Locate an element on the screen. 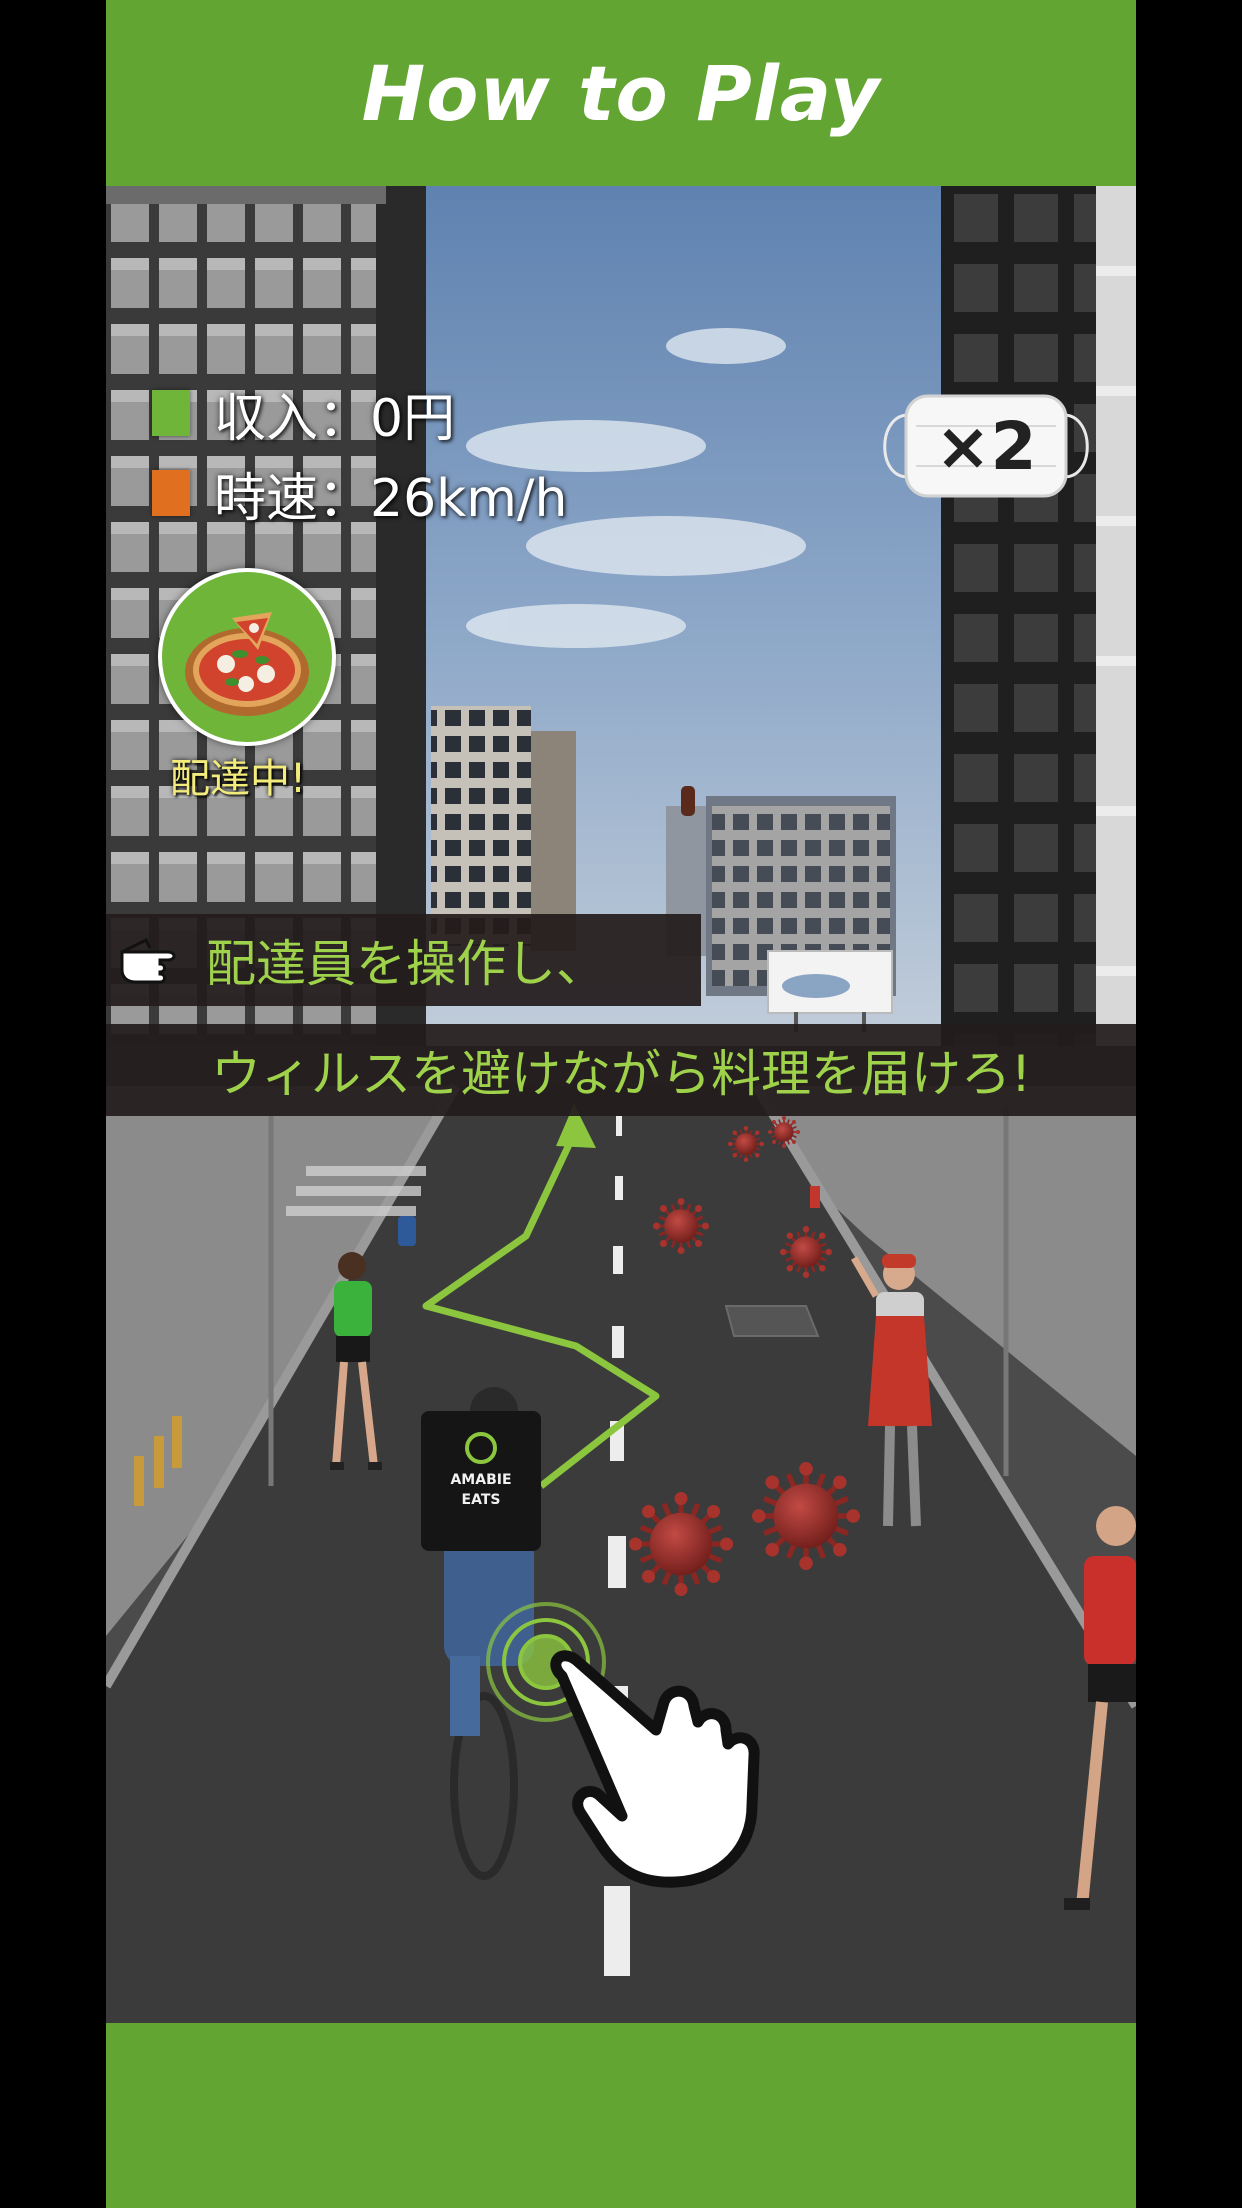 Image resolution: width=1242 pixels, height=2208 pixels. page-title: How to Play is located at coordinates (621, 93).